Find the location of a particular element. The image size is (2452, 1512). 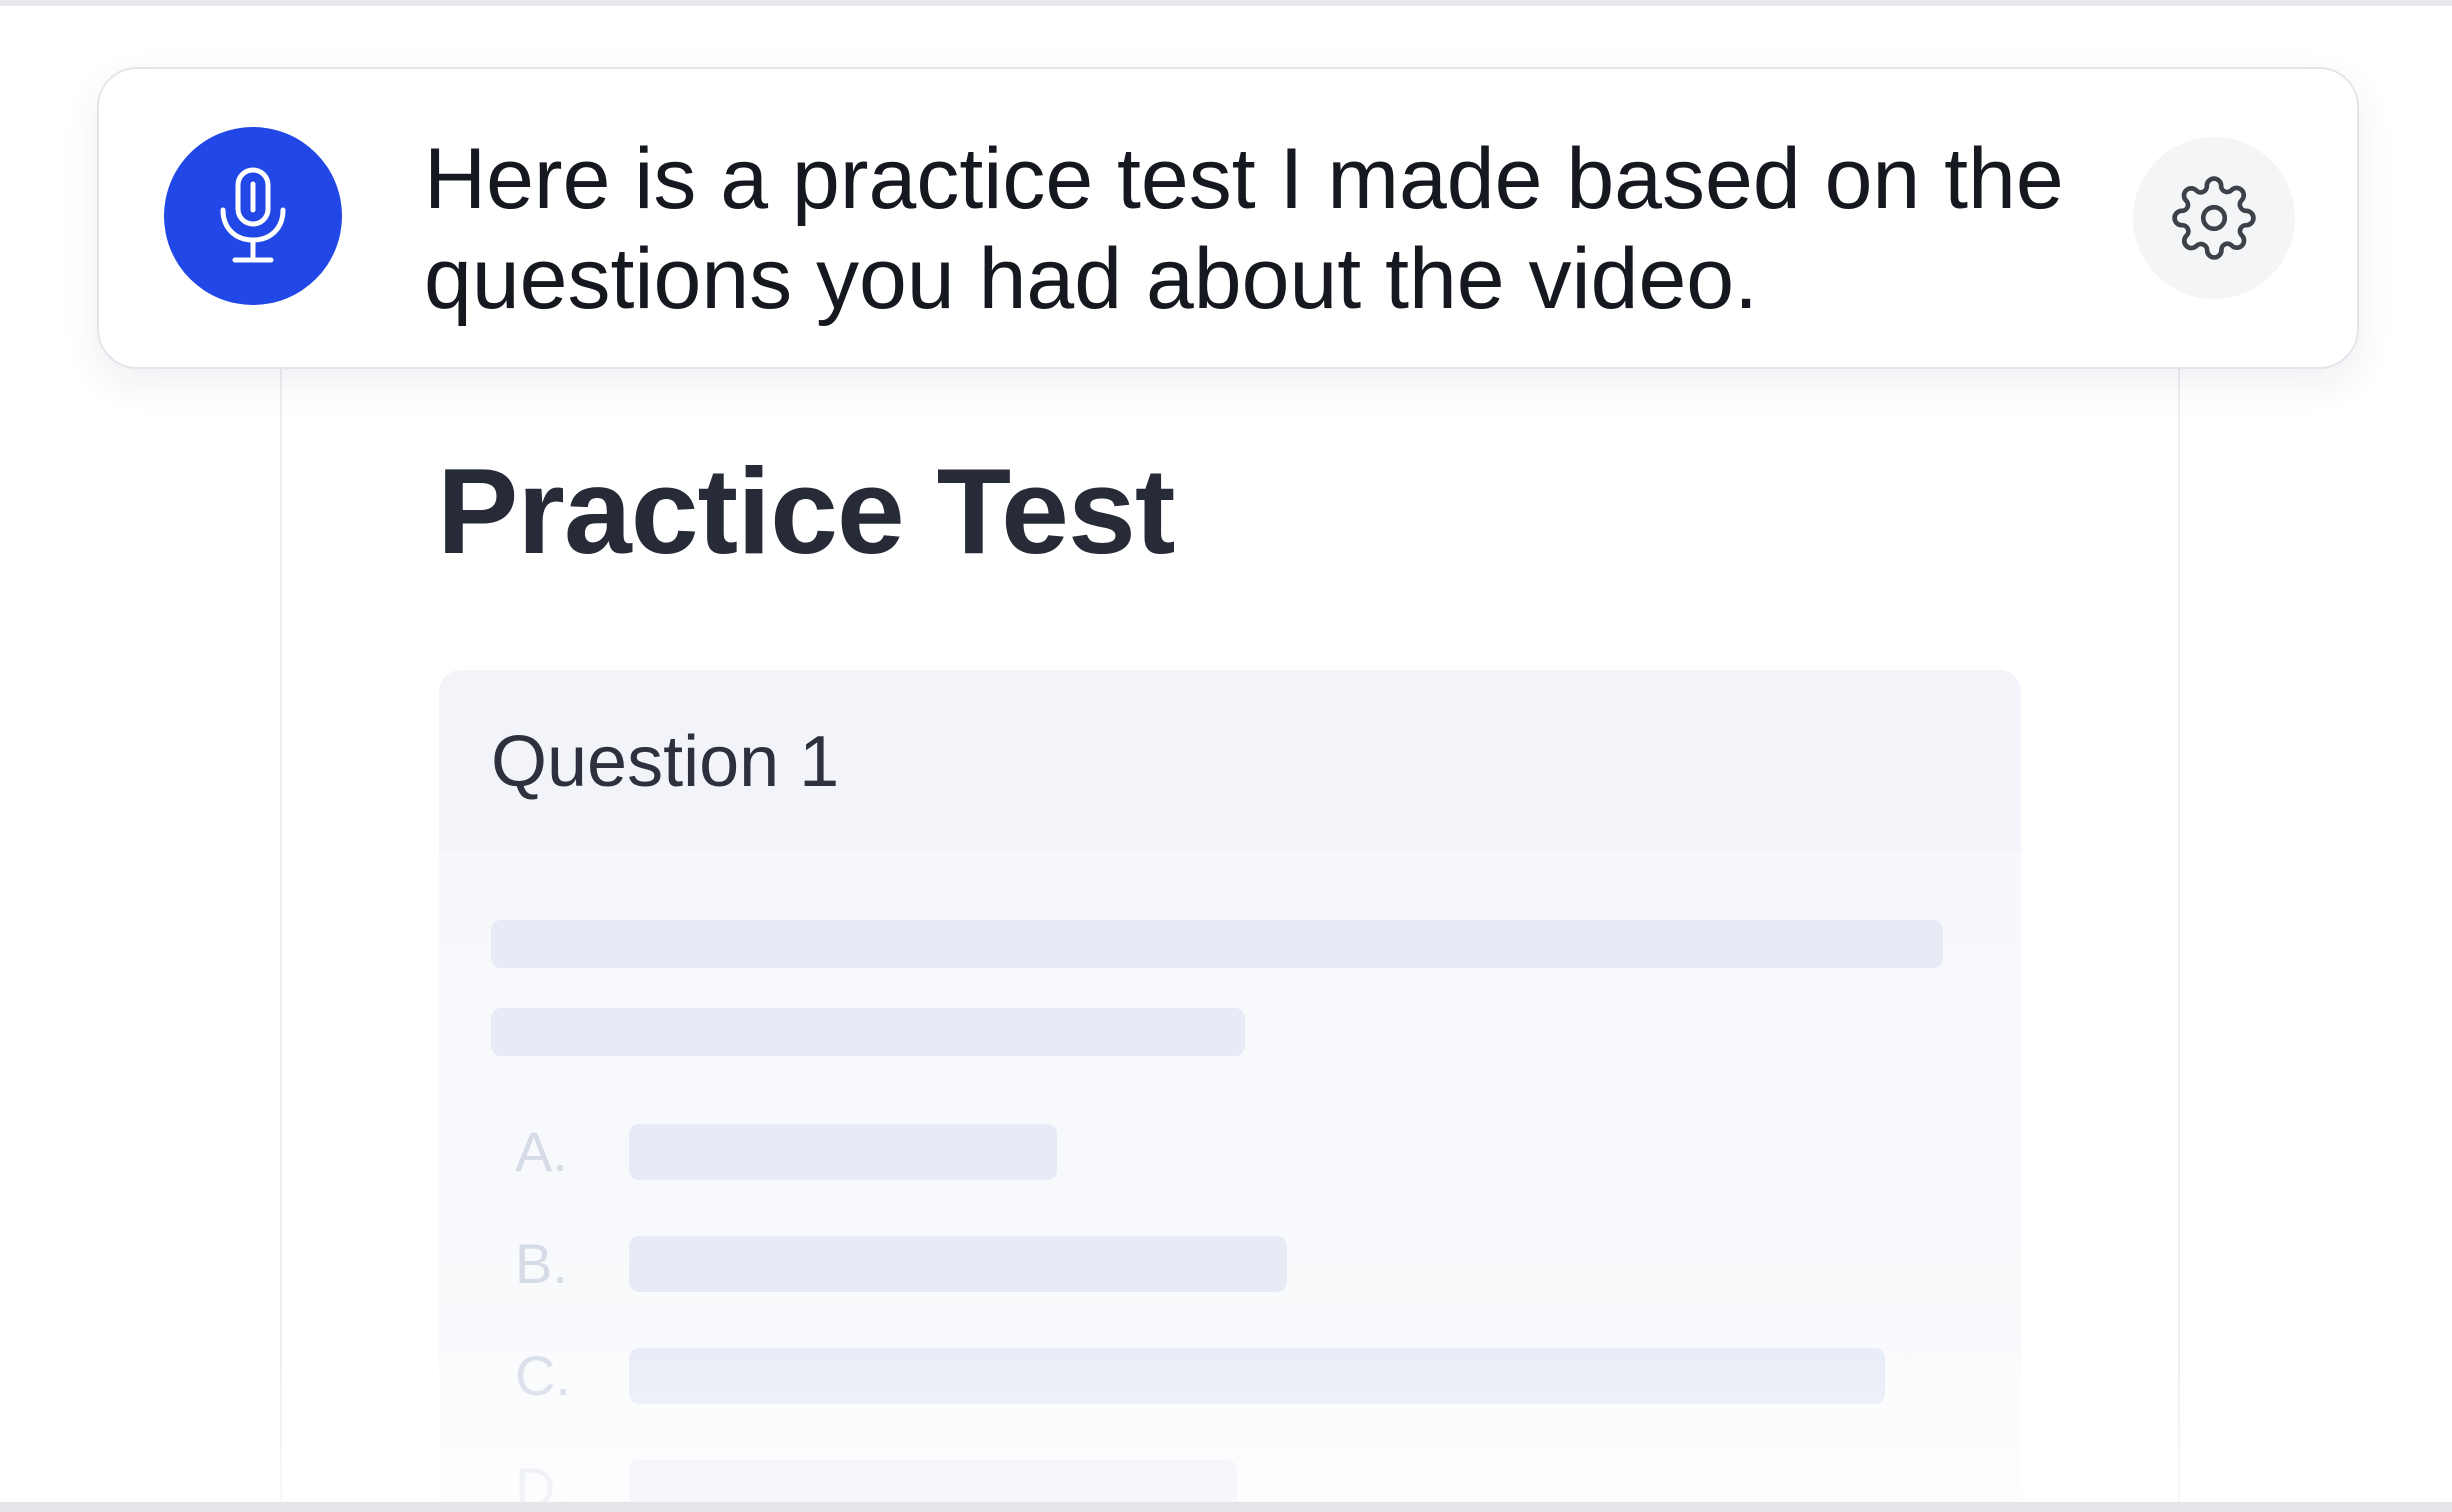

answer-option-c: C. is located at coordinates (1230, 1376).